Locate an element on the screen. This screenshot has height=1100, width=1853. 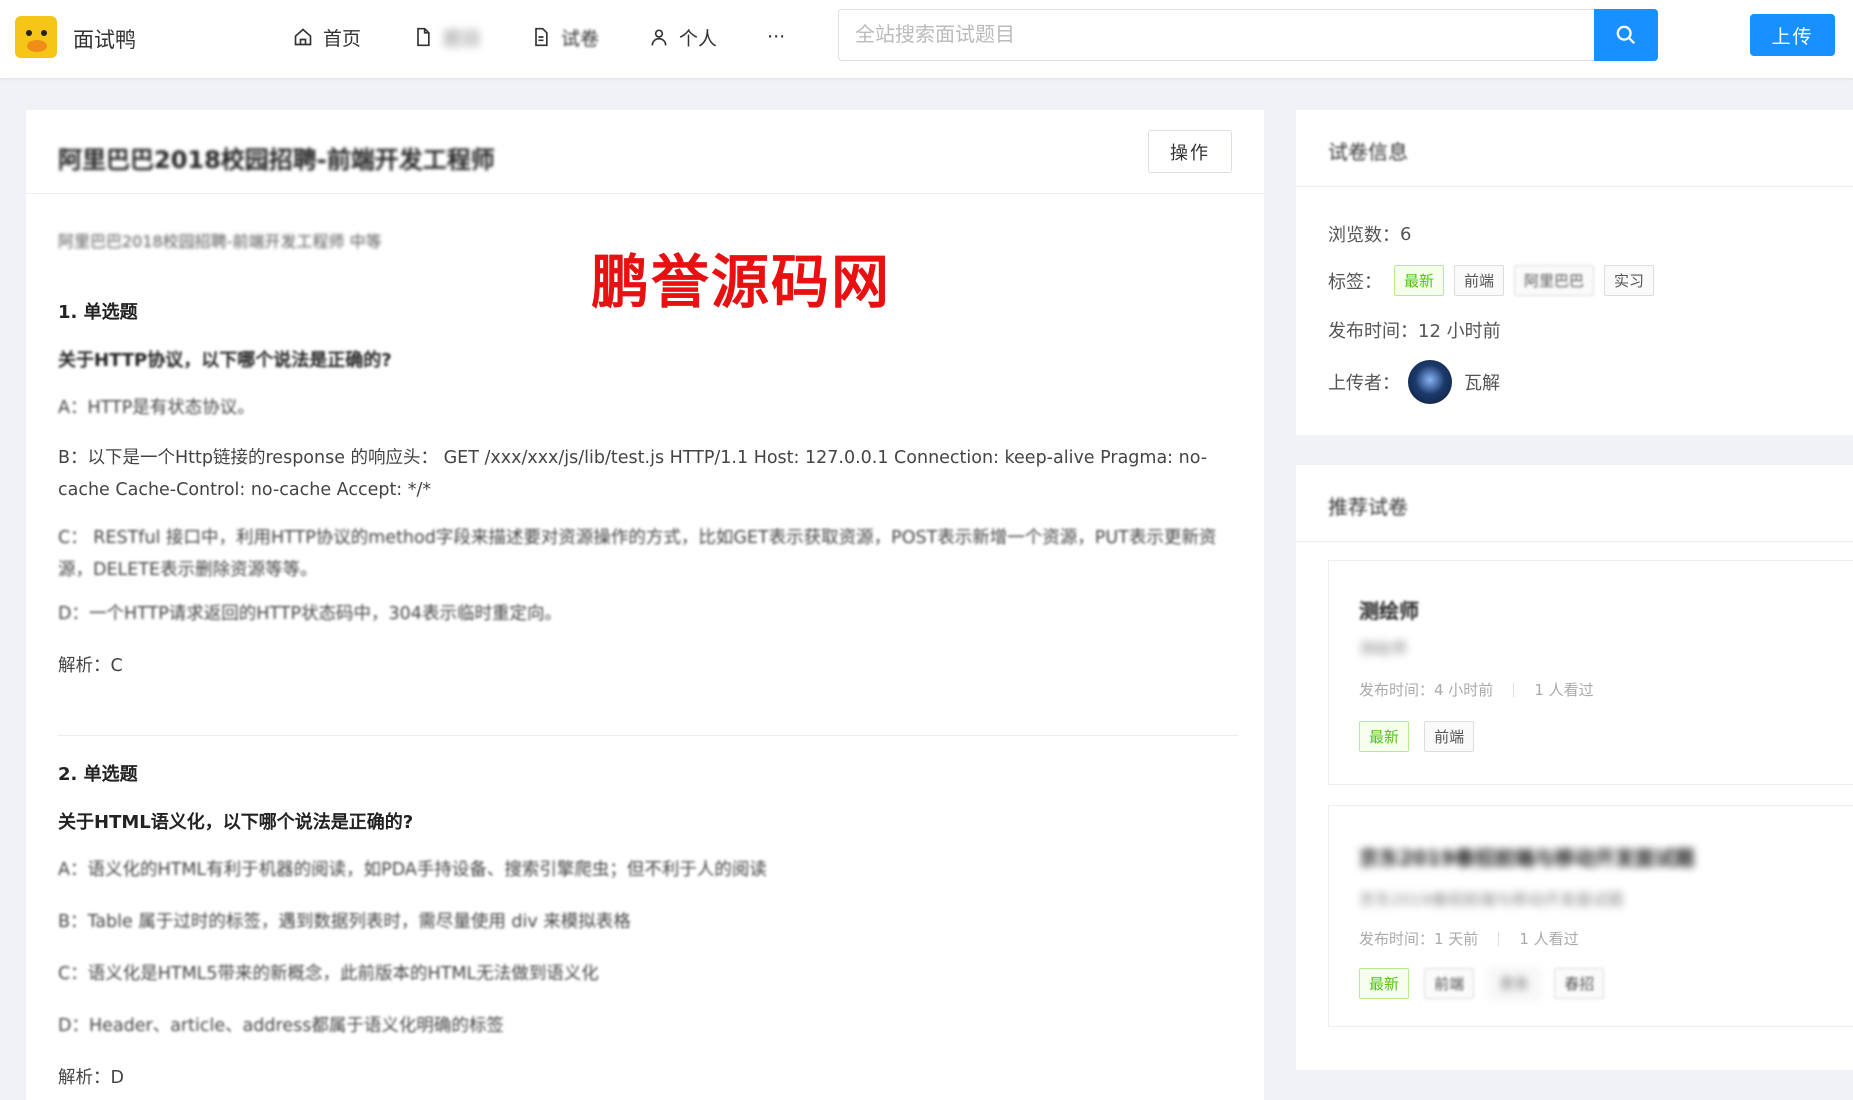
option-row: A：HTTP是有状态协议。 is located at coordinates (648, 408).